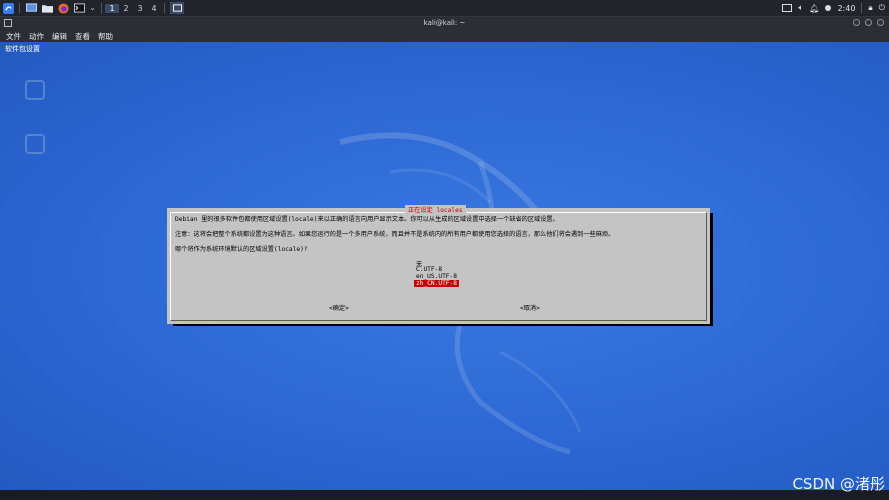  What do you see at coordinates (880, 22) in the screenshot?
I see `close-button` at bounding box center [880, 22].